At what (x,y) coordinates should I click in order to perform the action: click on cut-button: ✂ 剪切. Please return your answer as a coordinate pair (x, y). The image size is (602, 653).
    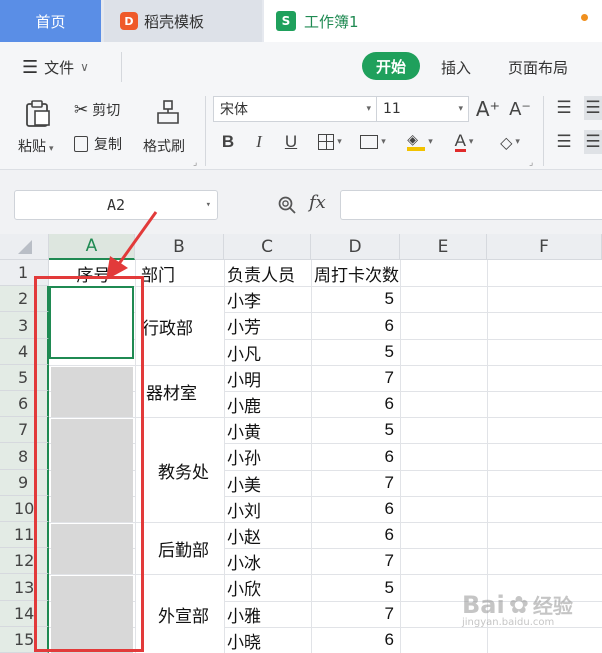
    Looking at the image, I should click on (97, 110).